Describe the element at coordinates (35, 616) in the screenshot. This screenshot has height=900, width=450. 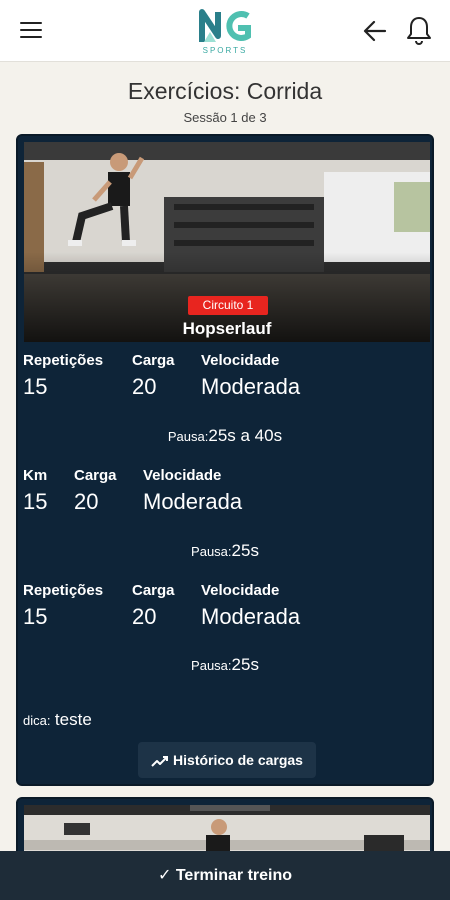
I see `set-3-reps-value: 15` at that location.